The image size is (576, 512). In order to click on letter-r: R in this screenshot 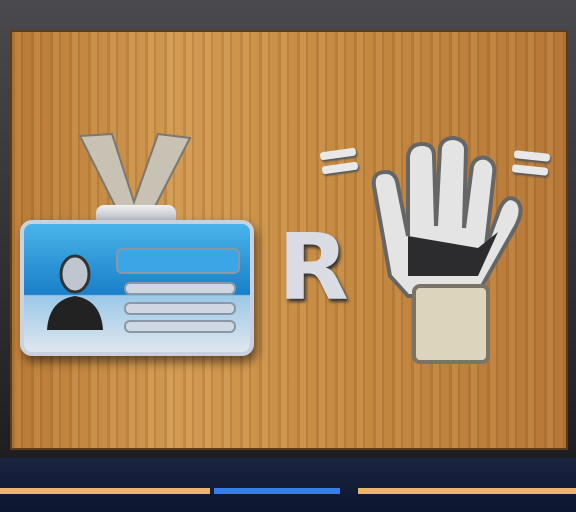, I will do `click(313, 267)`.